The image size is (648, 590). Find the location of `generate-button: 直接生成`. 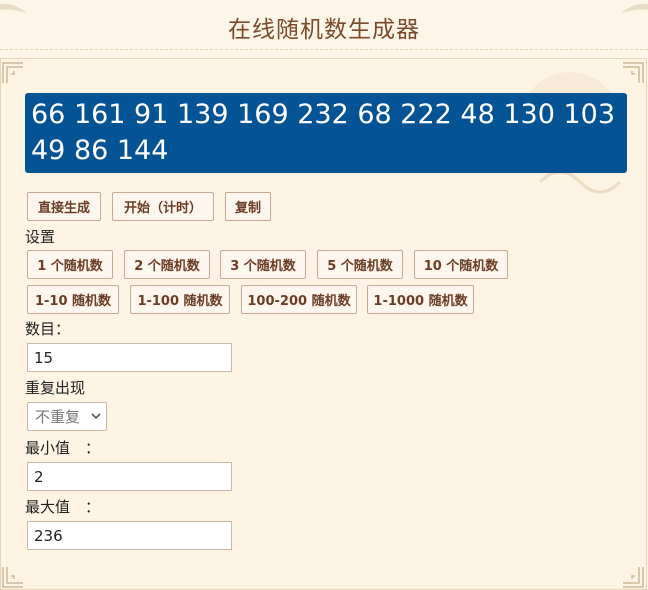

generate-button: 直接生成 is located at coordinates (64, 206).